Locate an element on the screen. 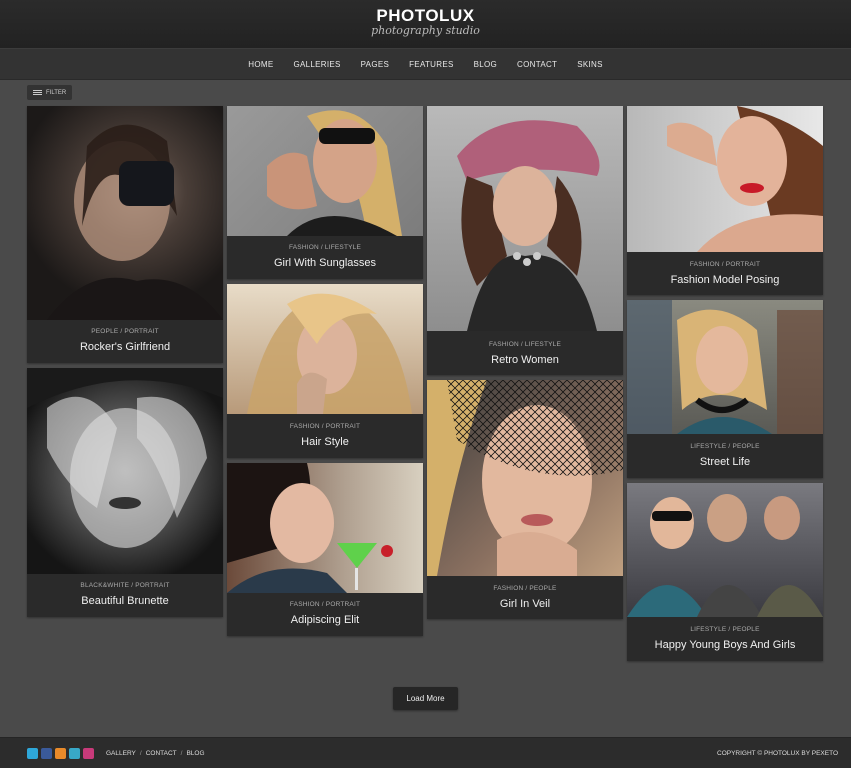 The image size is (851, 768). social-links is located at coordinates (60, 753).